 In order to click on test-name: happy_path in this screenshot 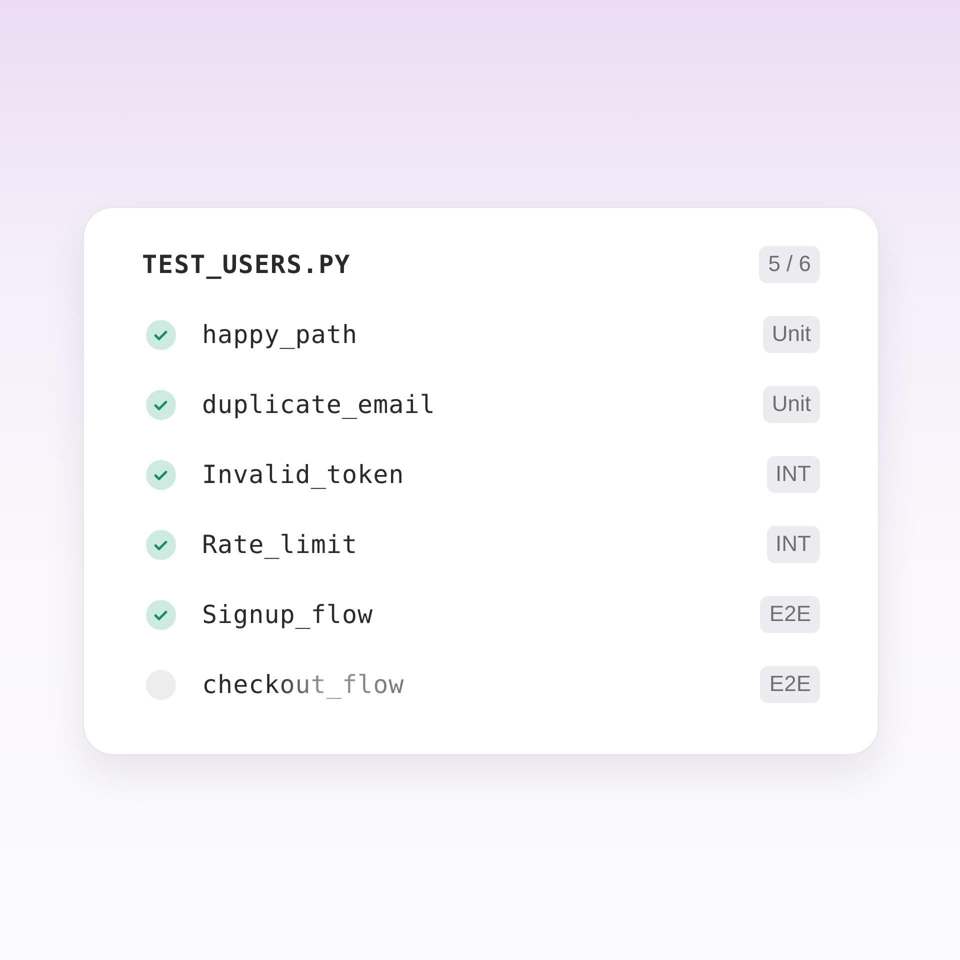, I will do `click(280, 334)`.